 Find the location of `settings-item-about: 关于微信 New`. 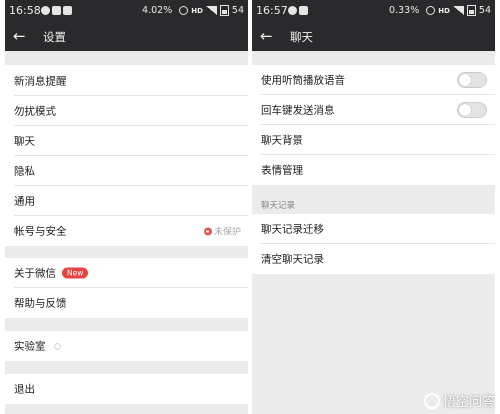

settings-item-about: 关于微信 New is located at coordinates (126, 273).